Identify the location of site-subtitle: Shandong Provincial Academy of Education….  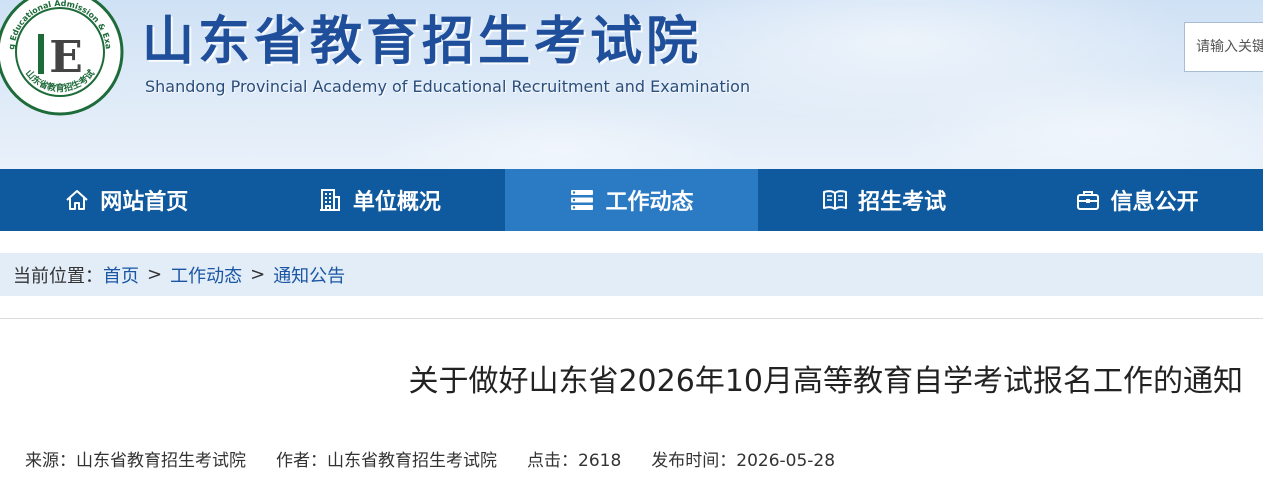
(448, 86).